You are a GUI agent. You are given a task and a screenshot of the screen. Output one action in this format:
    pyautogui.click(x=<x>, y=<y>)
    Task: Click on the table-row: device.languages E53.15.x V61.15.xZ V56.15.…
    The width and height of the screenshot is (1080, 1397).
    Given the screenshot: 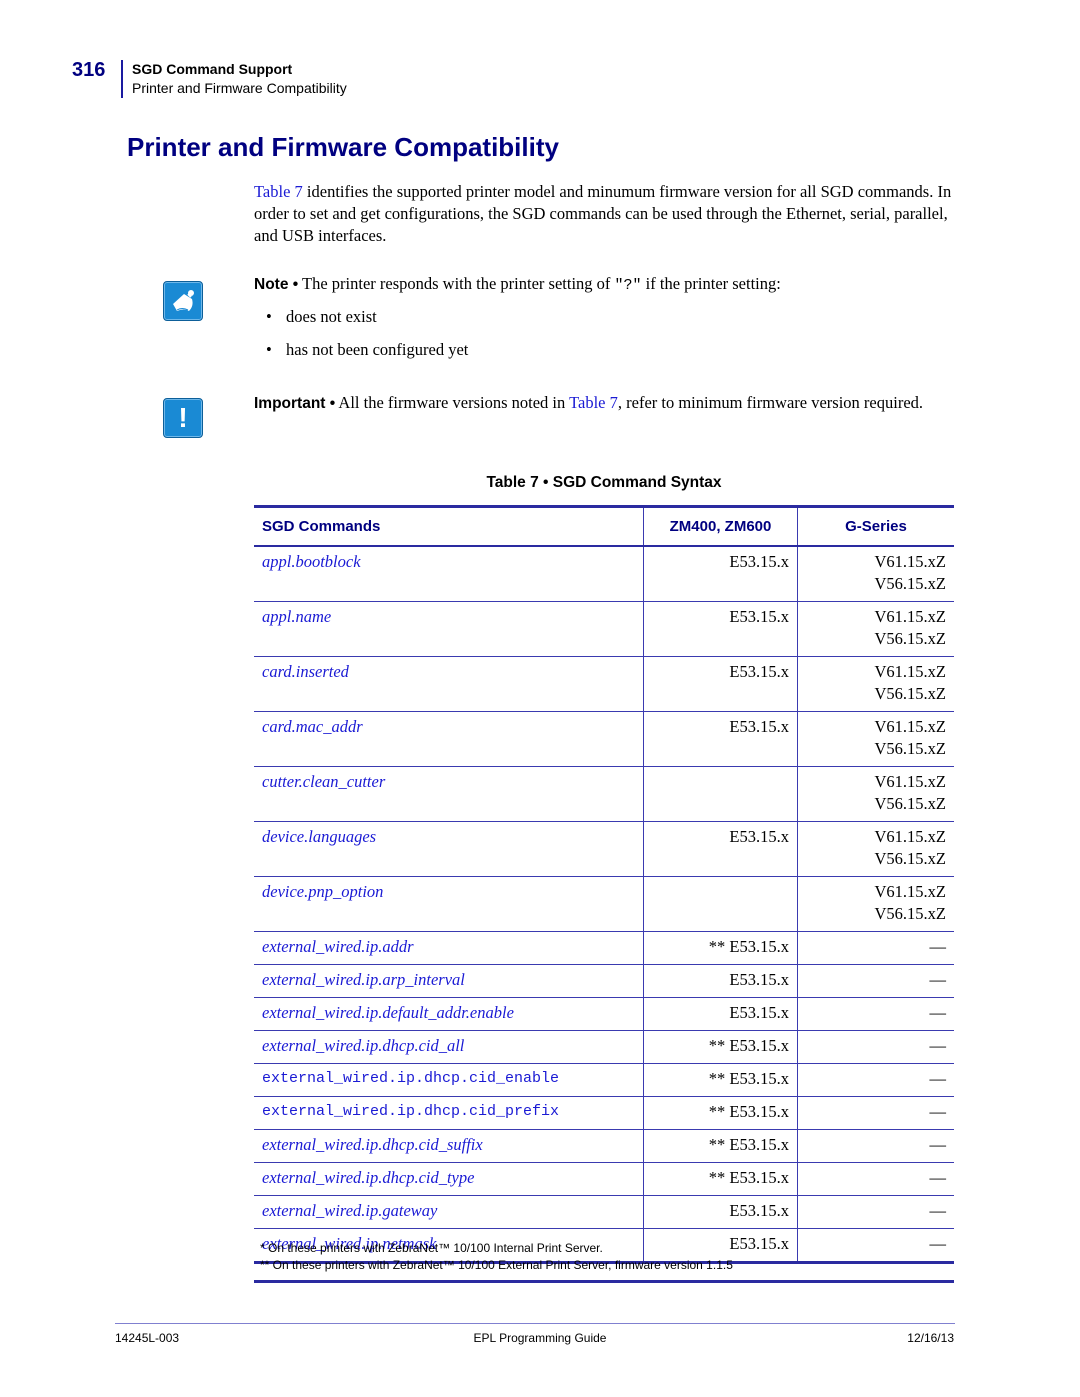 What is the action you would take?
    pyautogui.click(x=604, y=849)
    